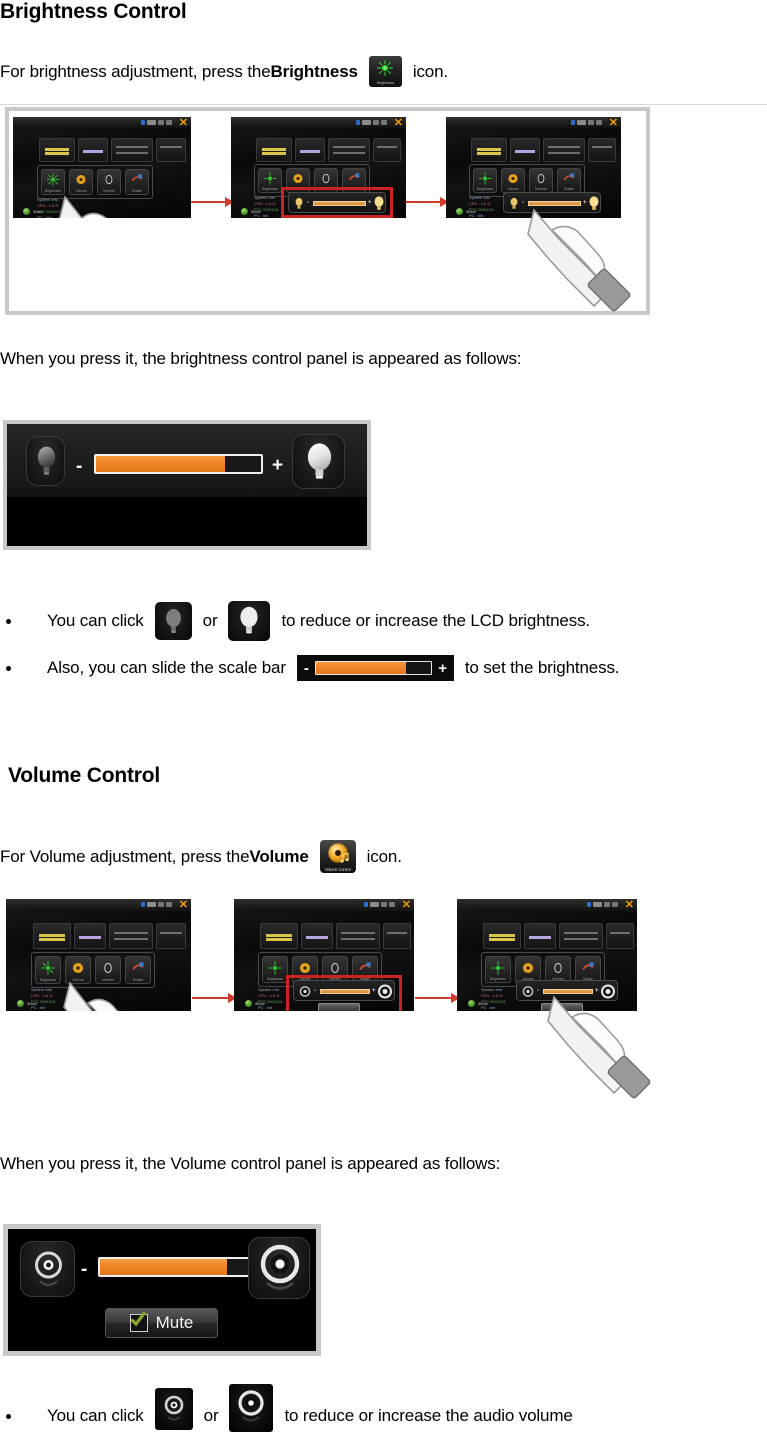 The image size is (767, 1432). Describe the element at coordinates (306, 668) in the screenshot. I see `minus-sign: -` at that location.